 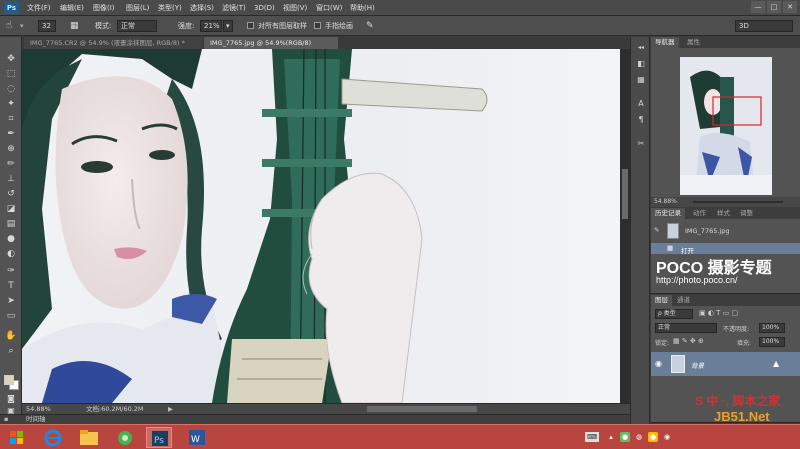 I want to click on strength-input: 21%, so click(x=211, y=26).